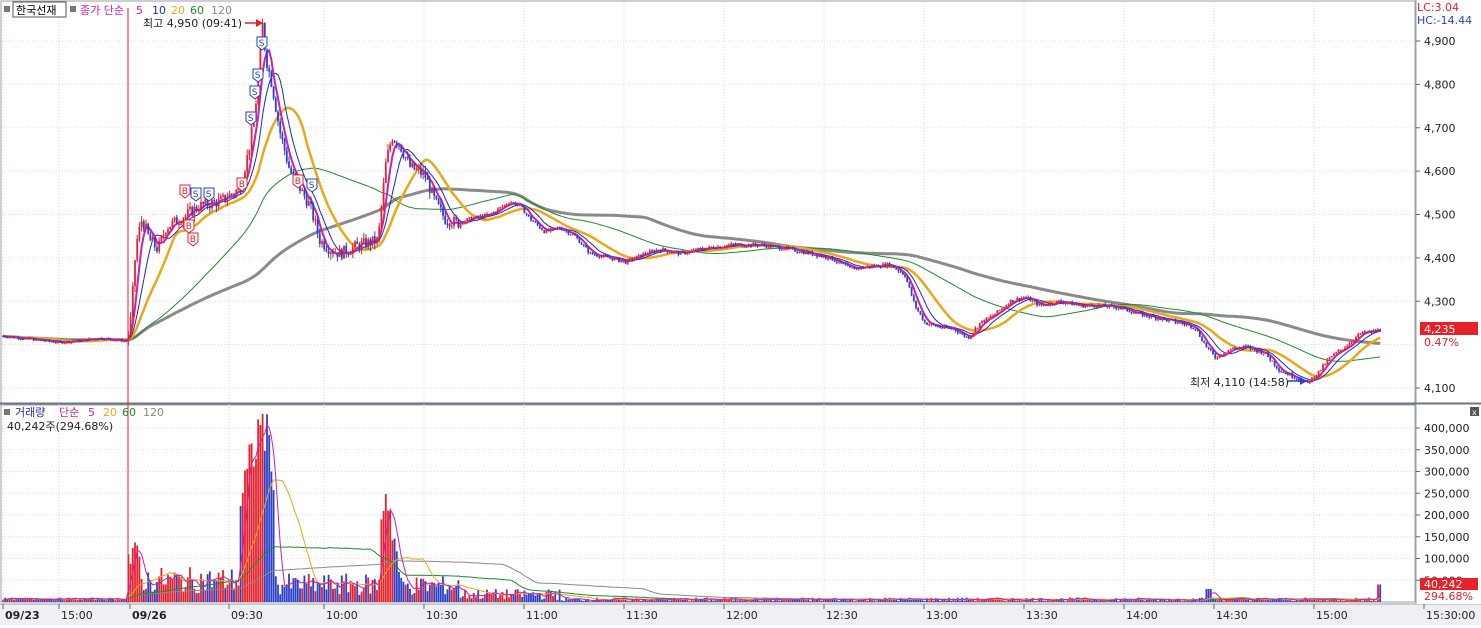 The width and height of the screenshot is (1481, 628). Describe the element at coordinates (1447, 515) in the screenshot. I see `volume-tick-label: 200,000` at that location.